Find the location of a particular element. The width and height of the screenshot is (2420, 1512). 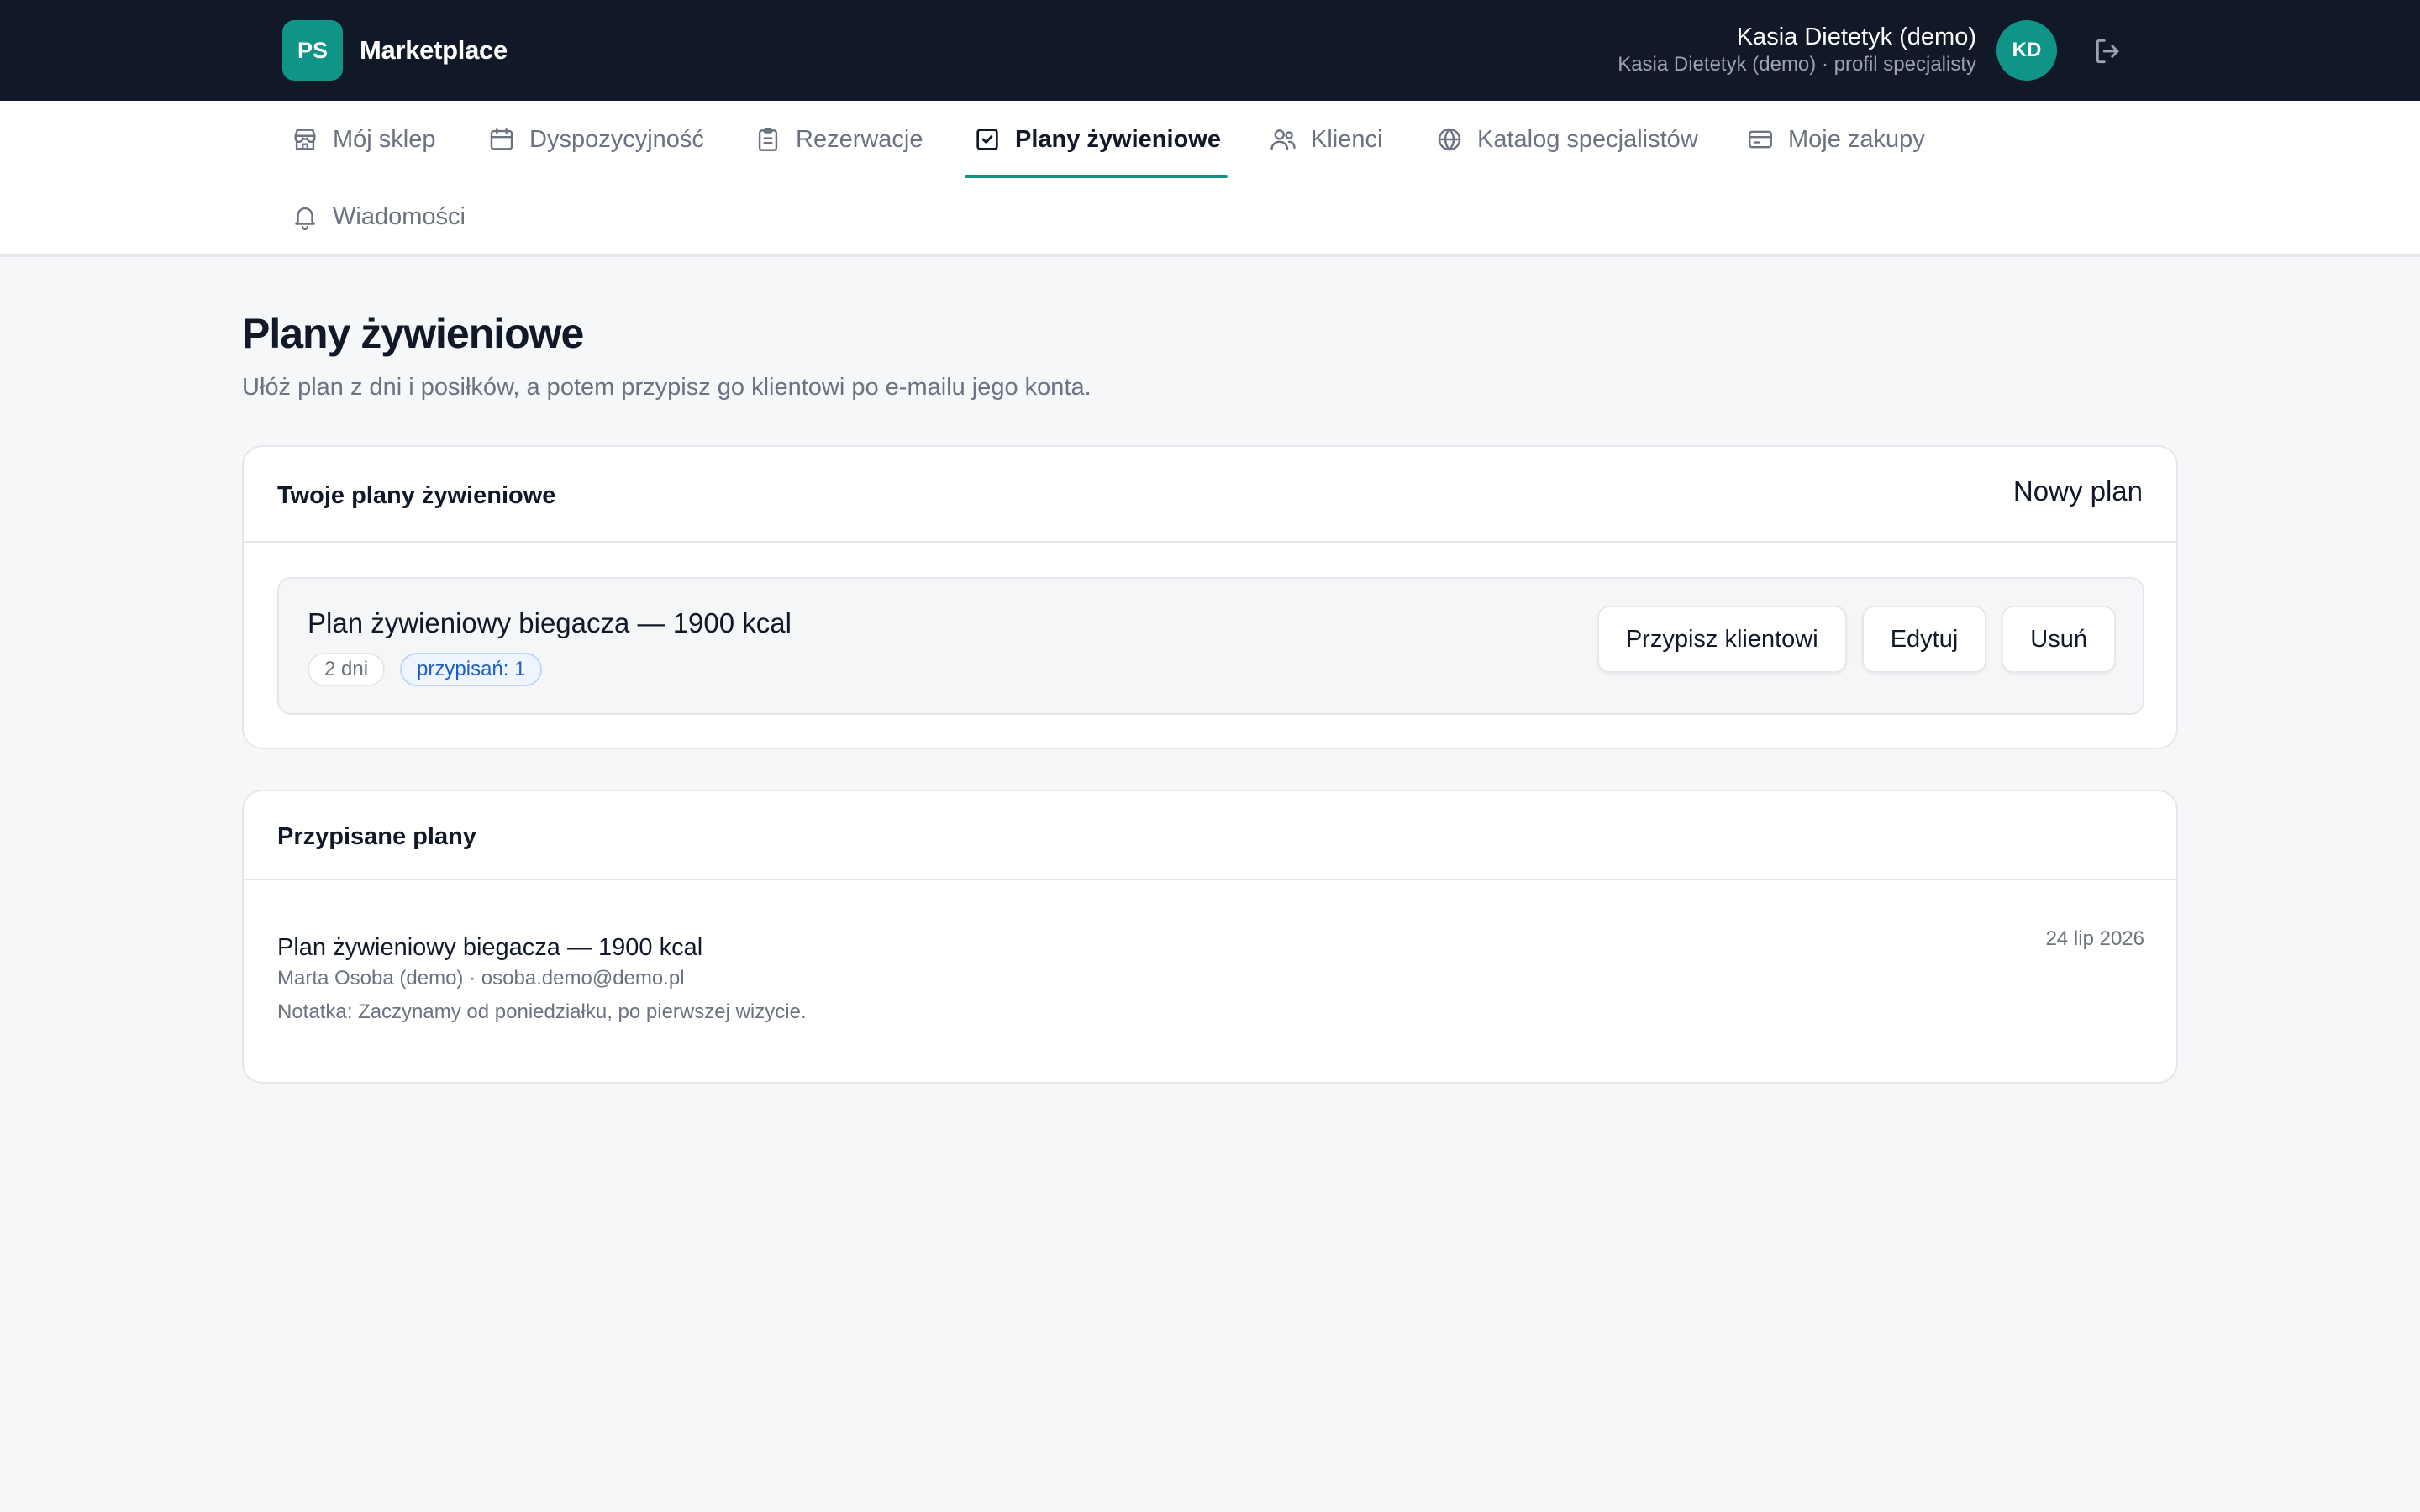

user-name: Kasia Dietetyk (demo) is located at coordinates (1856, 37).